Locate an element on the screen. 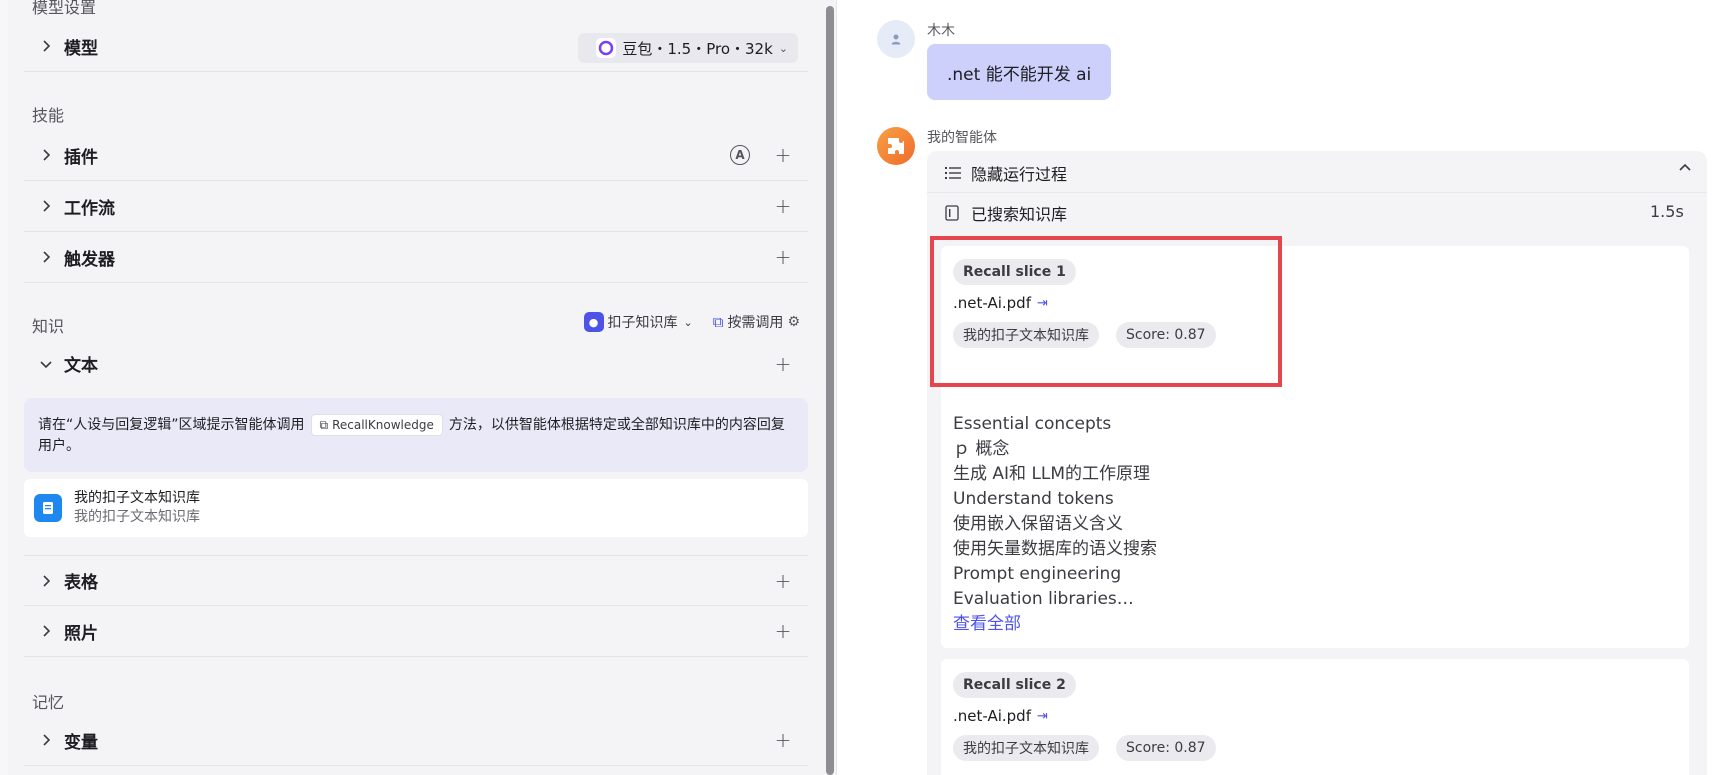  scrollbar is located at coordinates (830, 387).